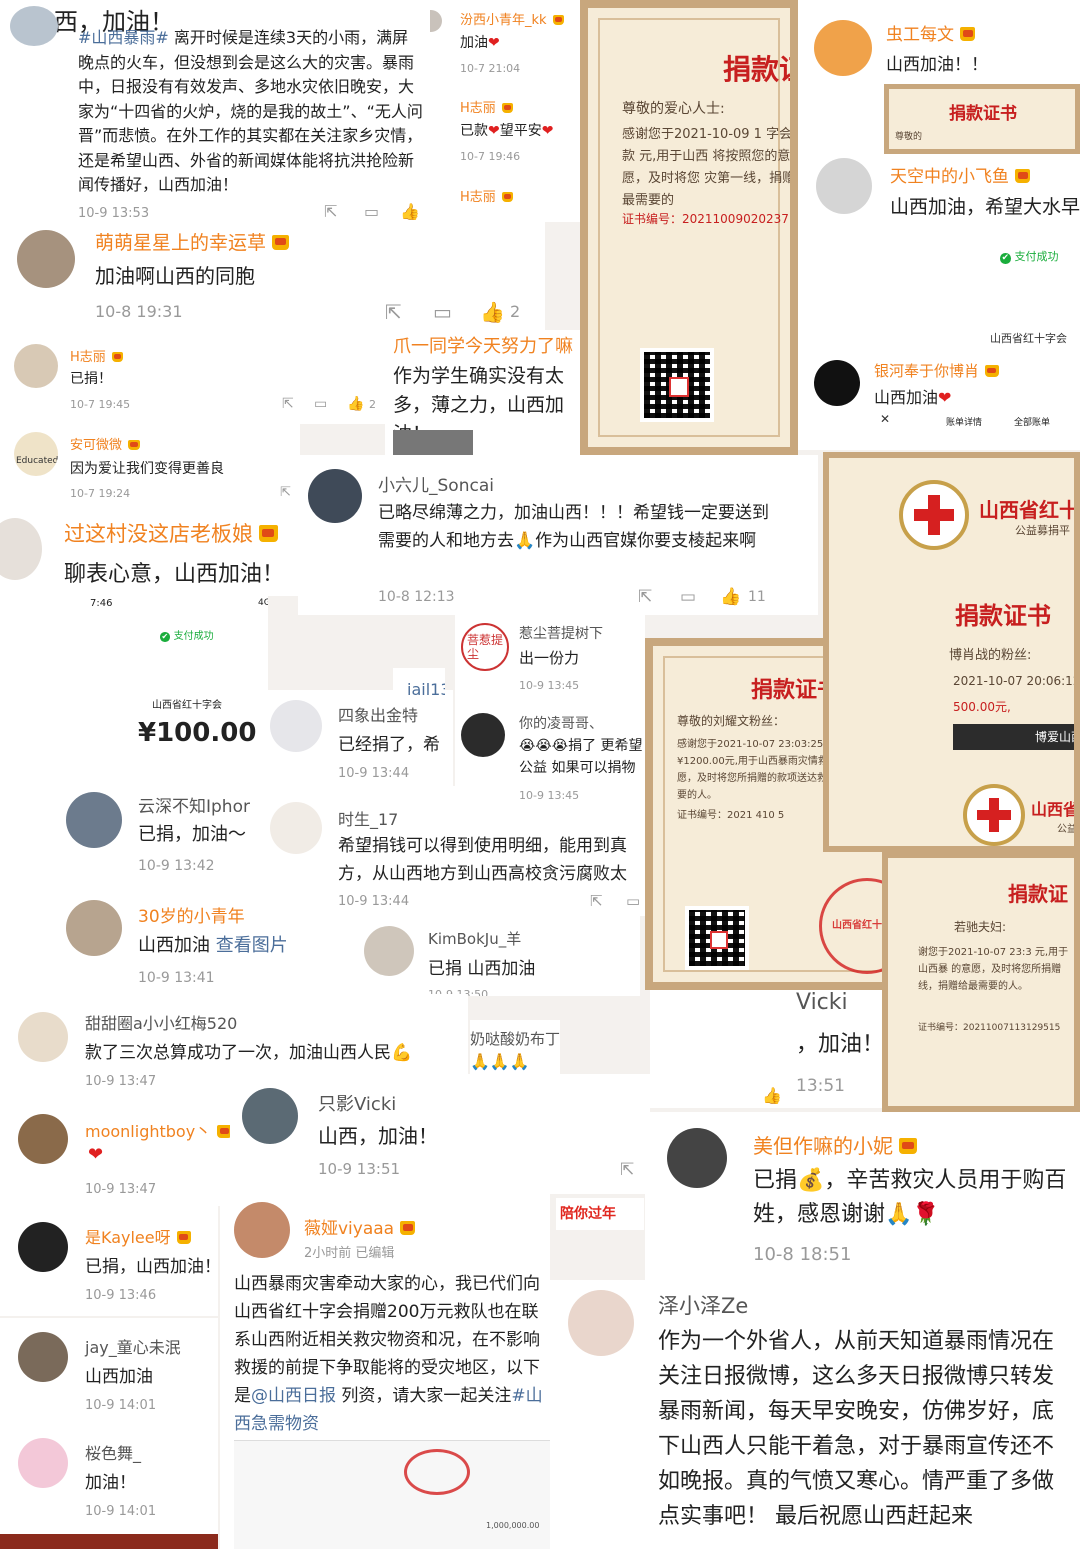  What do you see at coordinates (272, 278) in the screenshot?
I see `comment-card: 萌萌星星上的幸运草 加油啊山西的同胞 10-8 19:31 ⇱ ▭ 👍 2` at bounding box center [272, 278].